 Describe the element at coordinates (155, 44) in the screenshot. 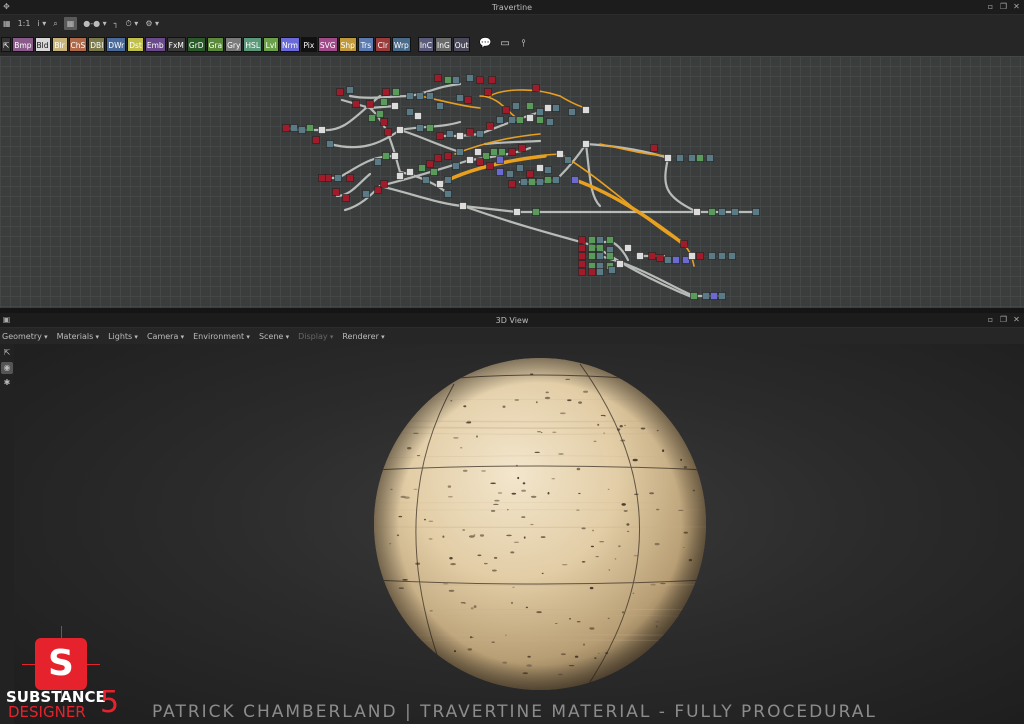

I see `library-button-emb: Emb` at that location.